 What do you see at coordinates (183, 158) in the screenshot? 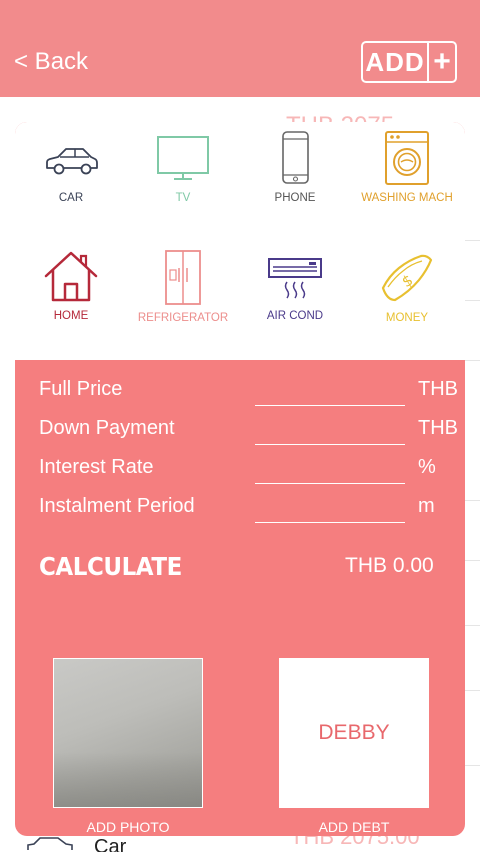
I see `tv-icon` at bounding box center [183, 158].